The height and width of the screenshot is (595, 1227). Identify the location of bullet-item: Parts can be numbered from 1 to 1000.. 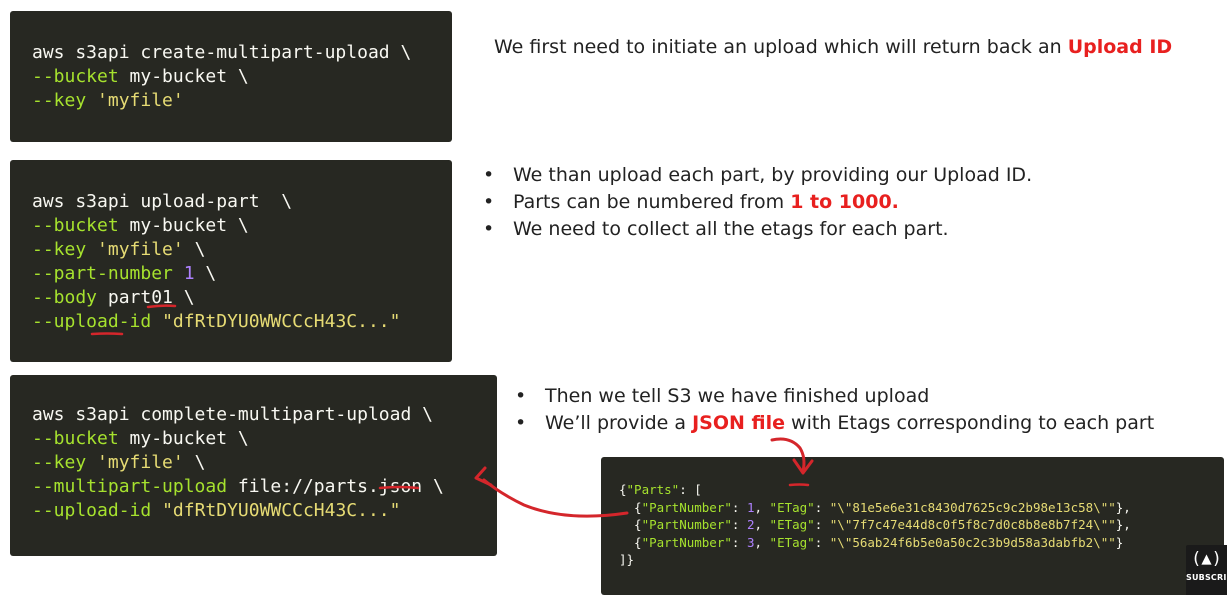
(756, 202).